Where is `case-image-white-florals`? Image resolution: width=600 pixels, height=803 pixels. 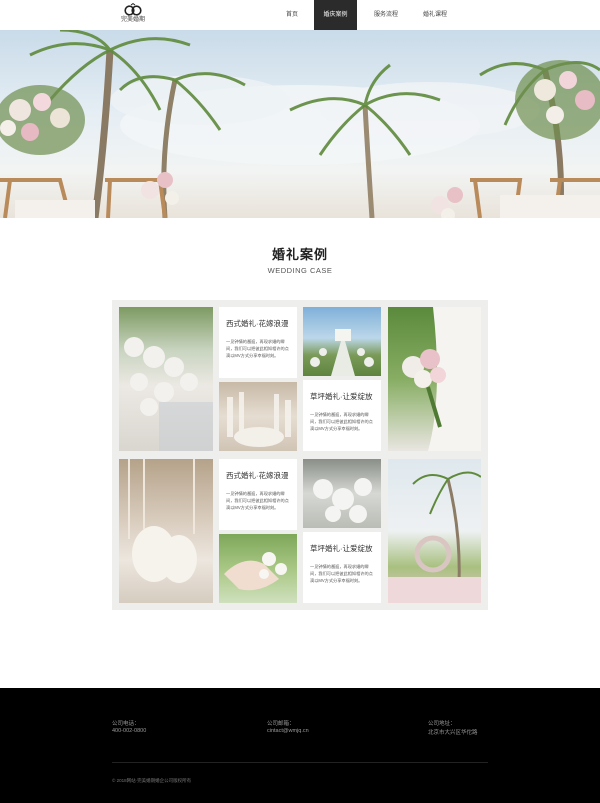
case-image-white-florals is located at coordinates (342, 493).